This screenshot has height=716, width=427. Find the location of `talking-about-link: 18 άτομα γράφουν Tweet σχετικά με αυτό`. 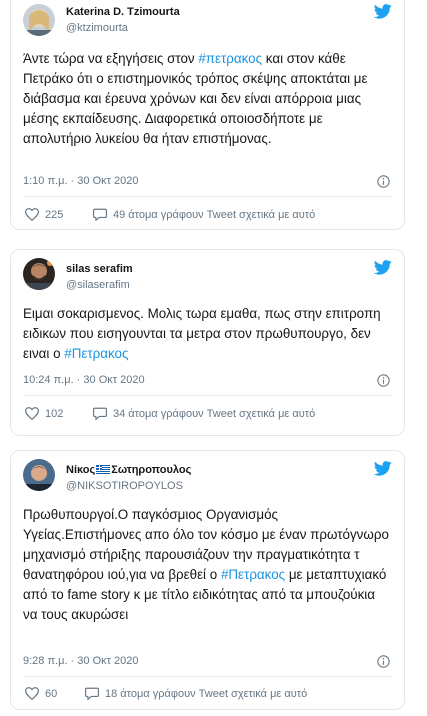

talking-about-link: 18 άτομα γράφουν Tweet σχετικά με αυτό is located at coordinates (196, 693).